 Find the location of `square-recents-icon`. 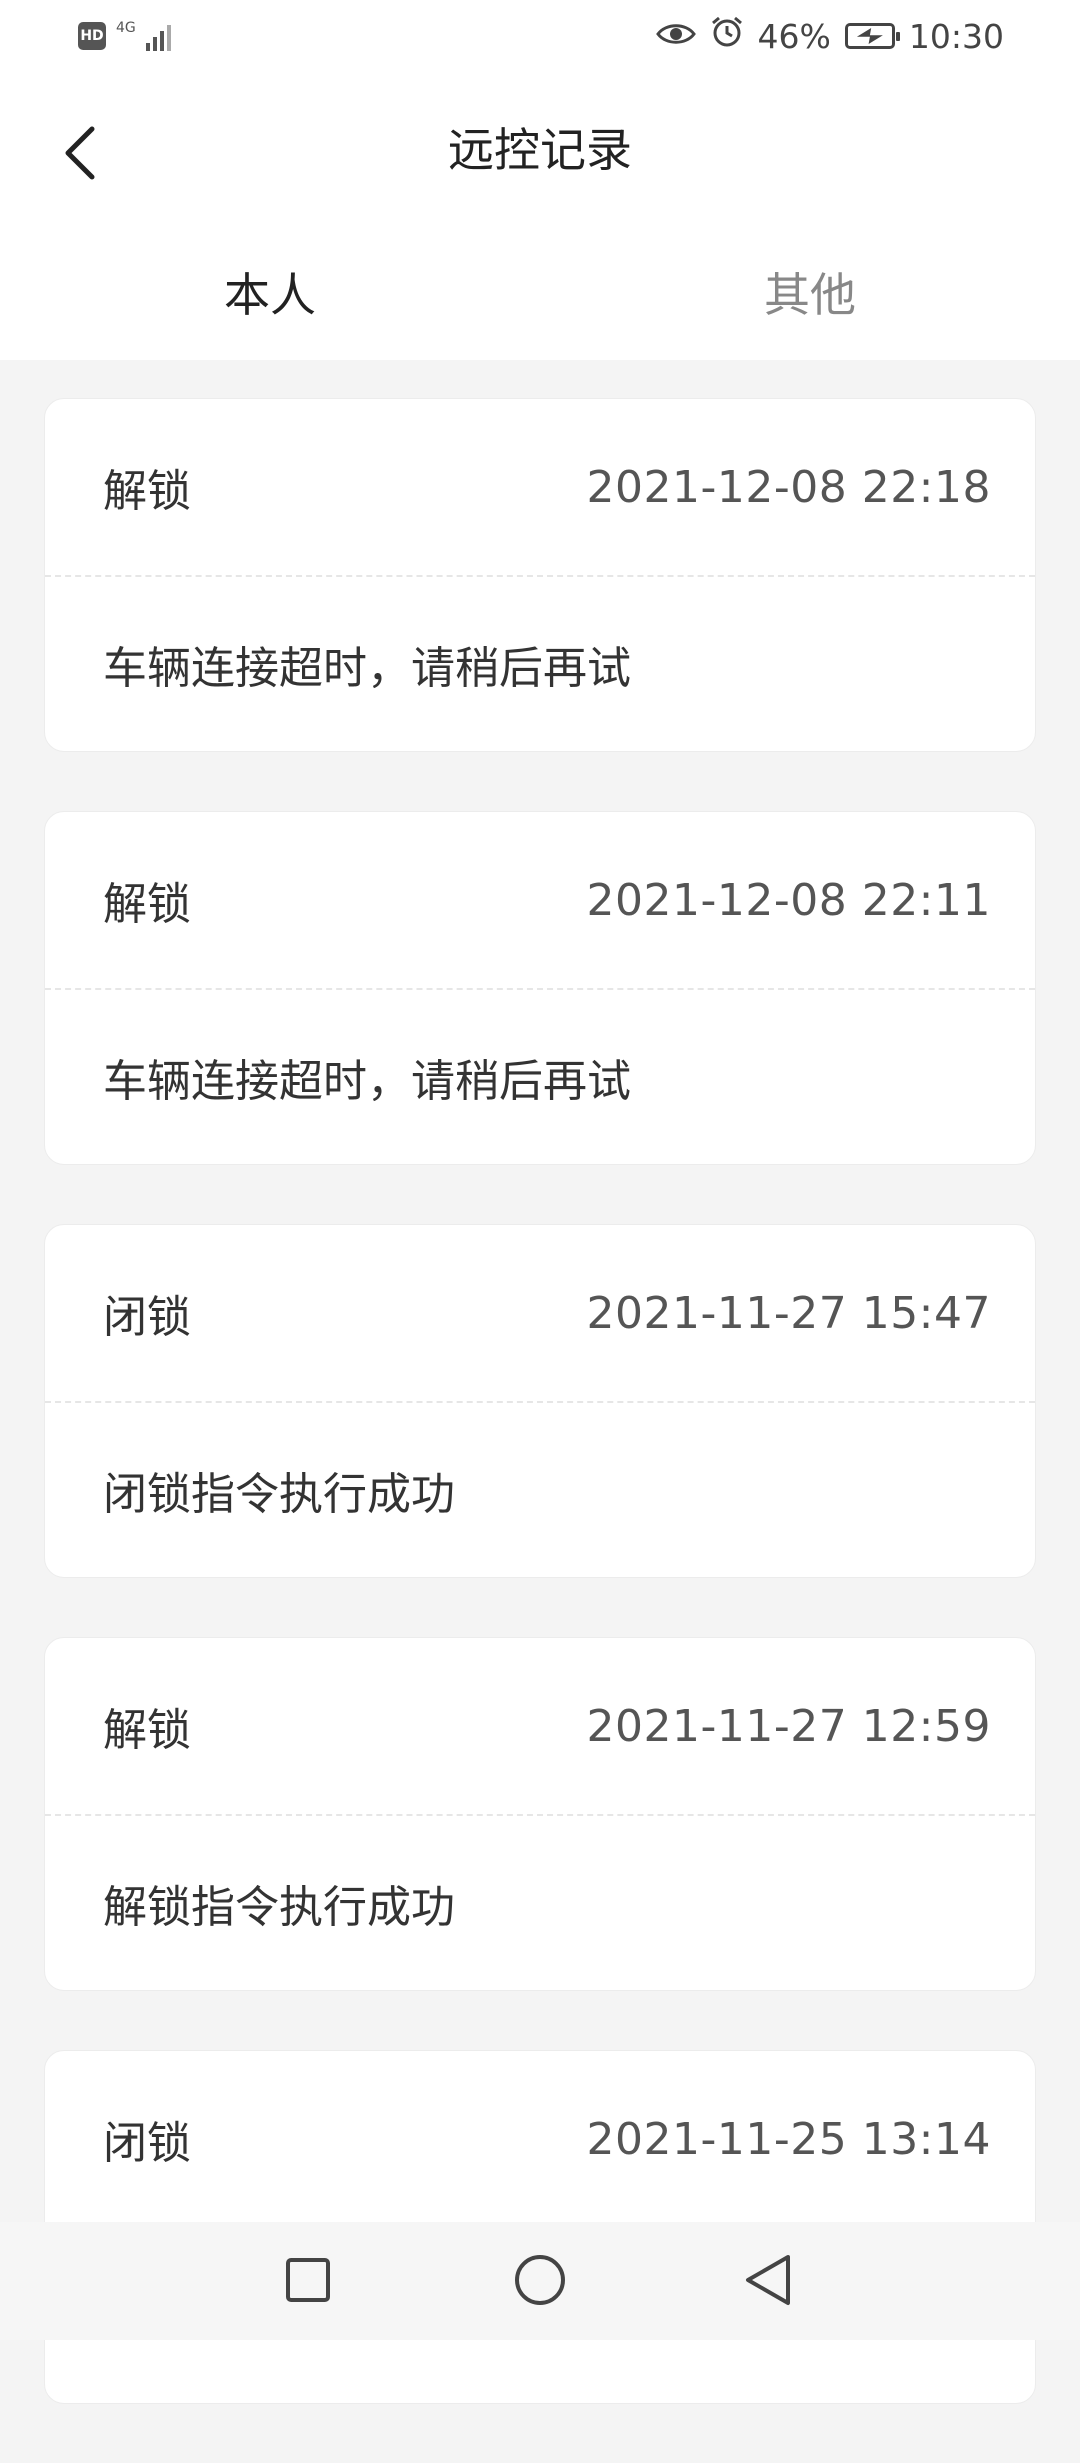

square-recents-icon is located at coordinates (308, 2282).